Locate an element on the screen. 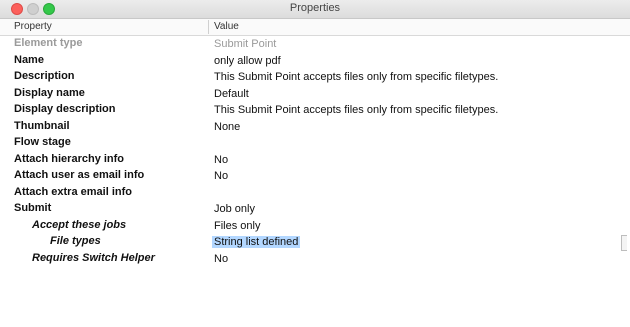 The image size is (630, 327). property-label: Attach hierarchy info is located at coordinates (69, 158).